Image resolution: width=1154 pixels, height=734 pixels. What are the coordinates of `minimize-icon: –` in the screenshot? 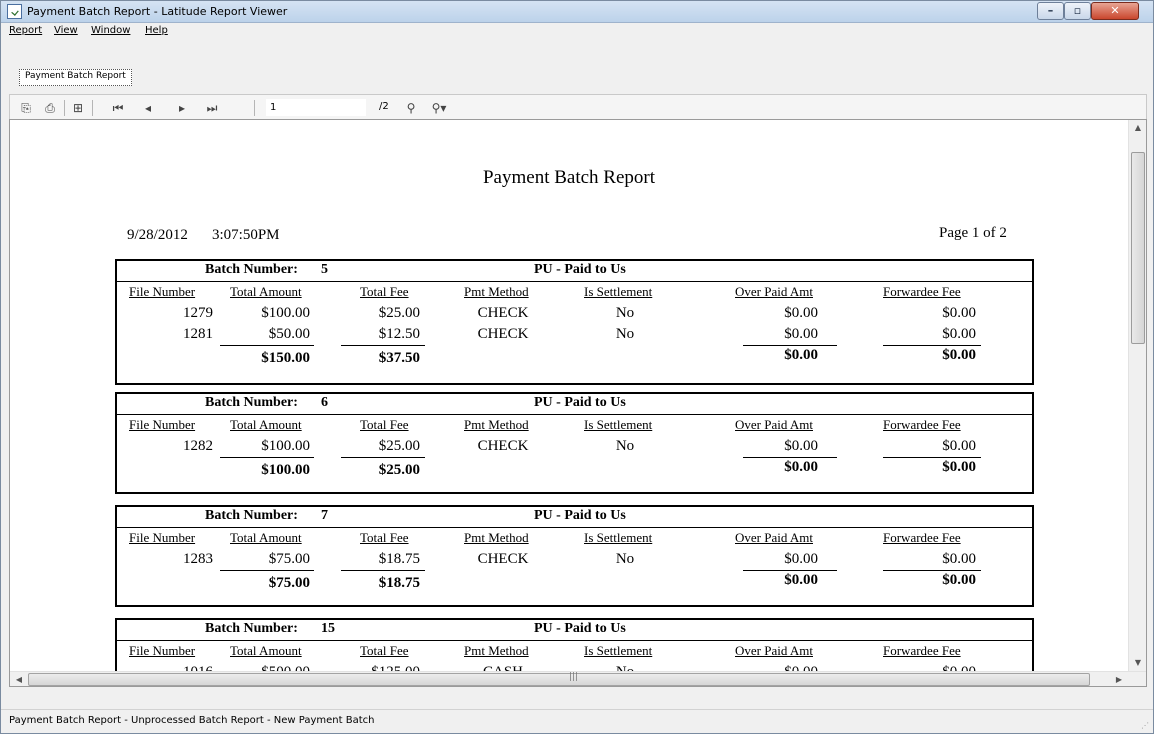 It's located at (1050, 10).